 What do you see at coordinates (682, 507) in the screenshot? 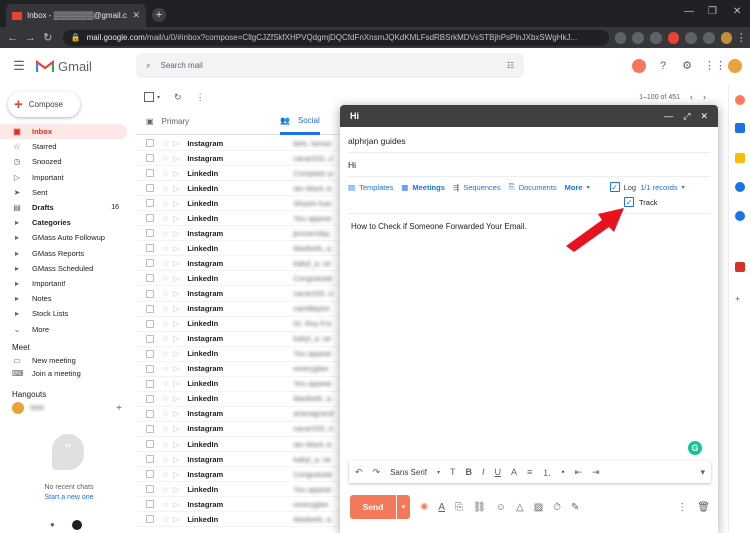
I see `more-options-icon: ⋮` at bounding box center [682, 507].